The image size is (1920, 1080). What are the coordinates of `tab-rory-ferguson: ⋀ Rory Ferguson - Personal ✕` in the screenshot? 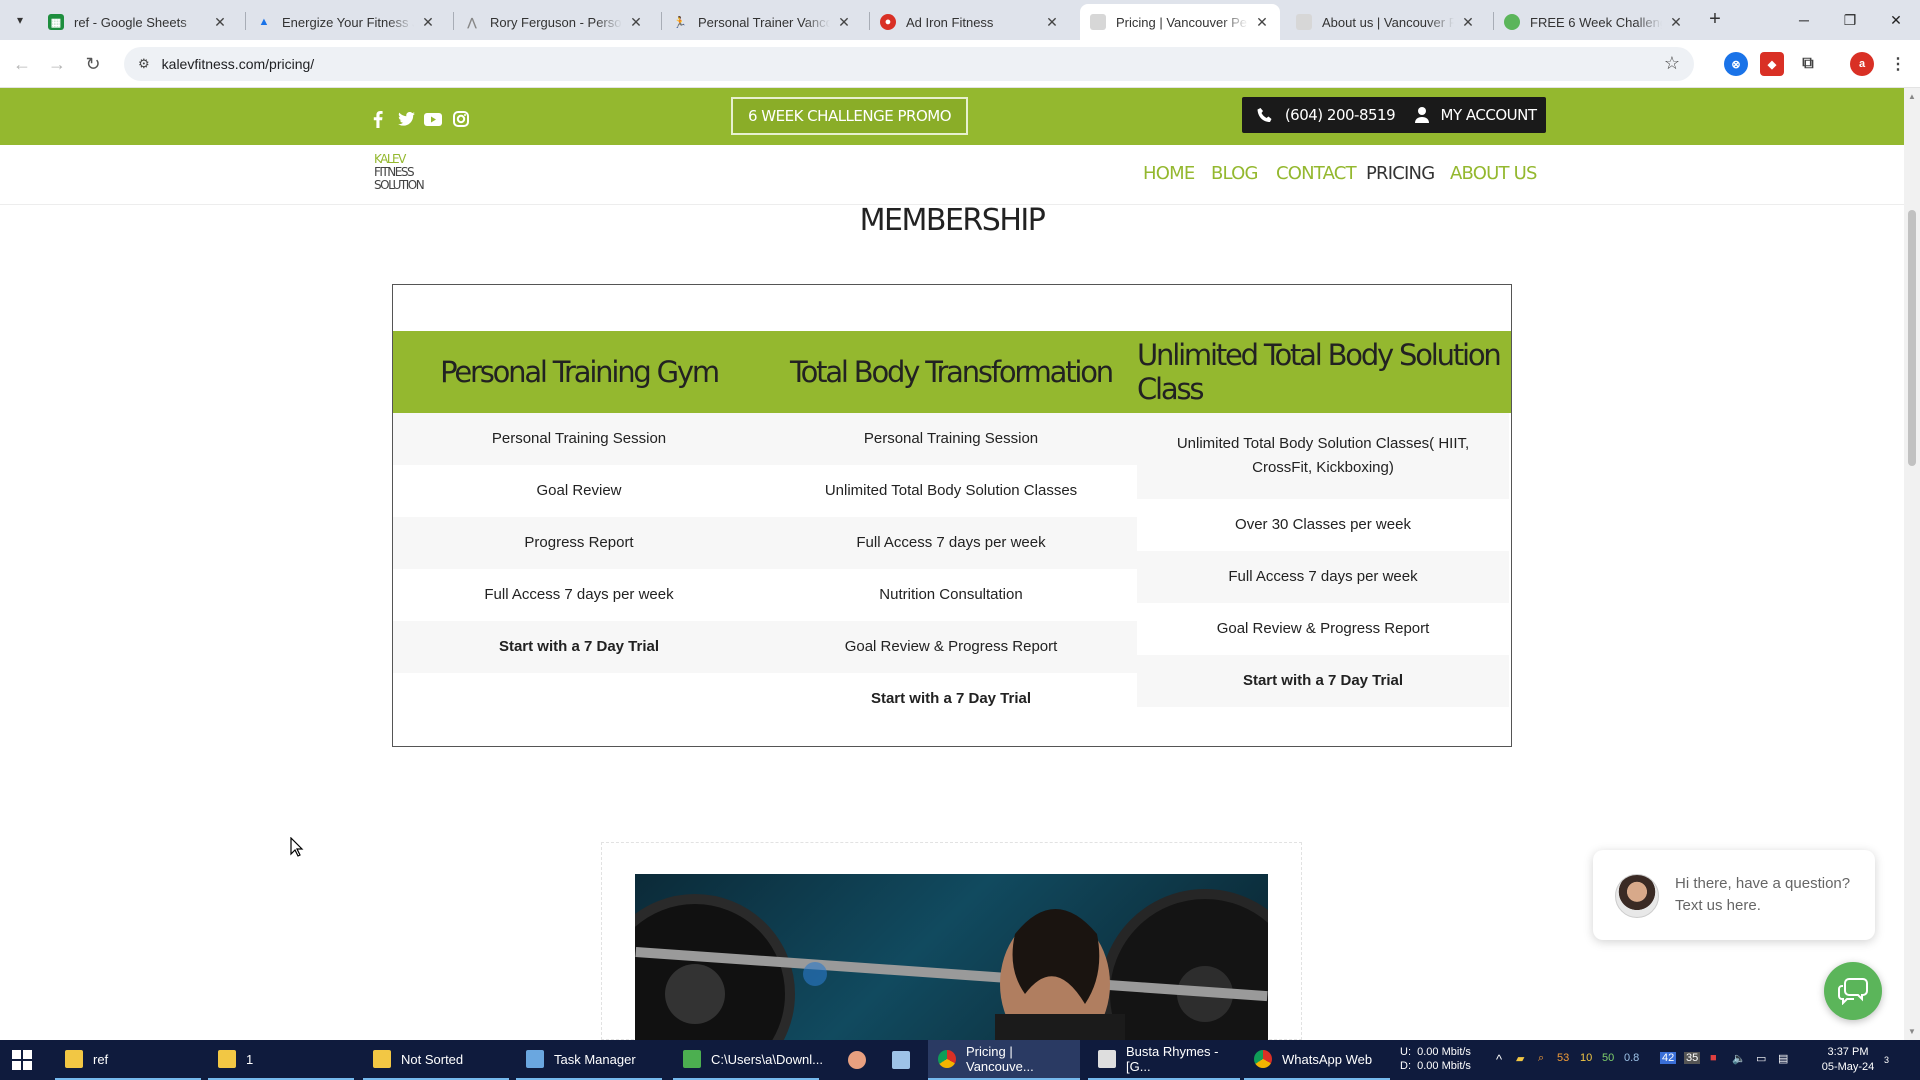 It's located at (554, 22).